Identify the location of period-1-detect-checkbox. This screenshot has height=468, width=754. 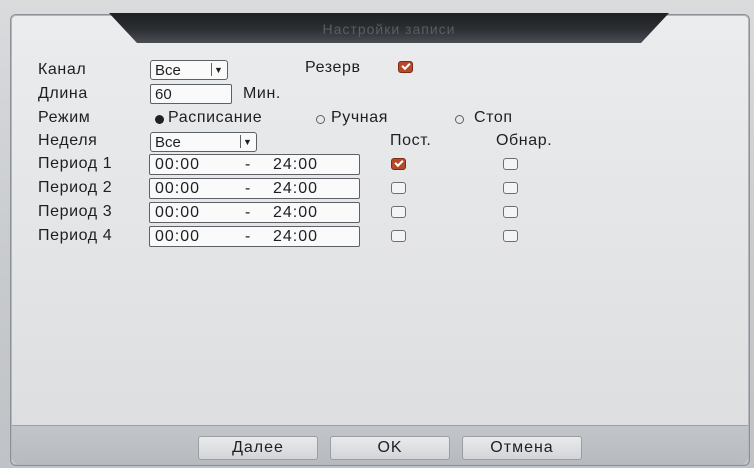
(510, 164).